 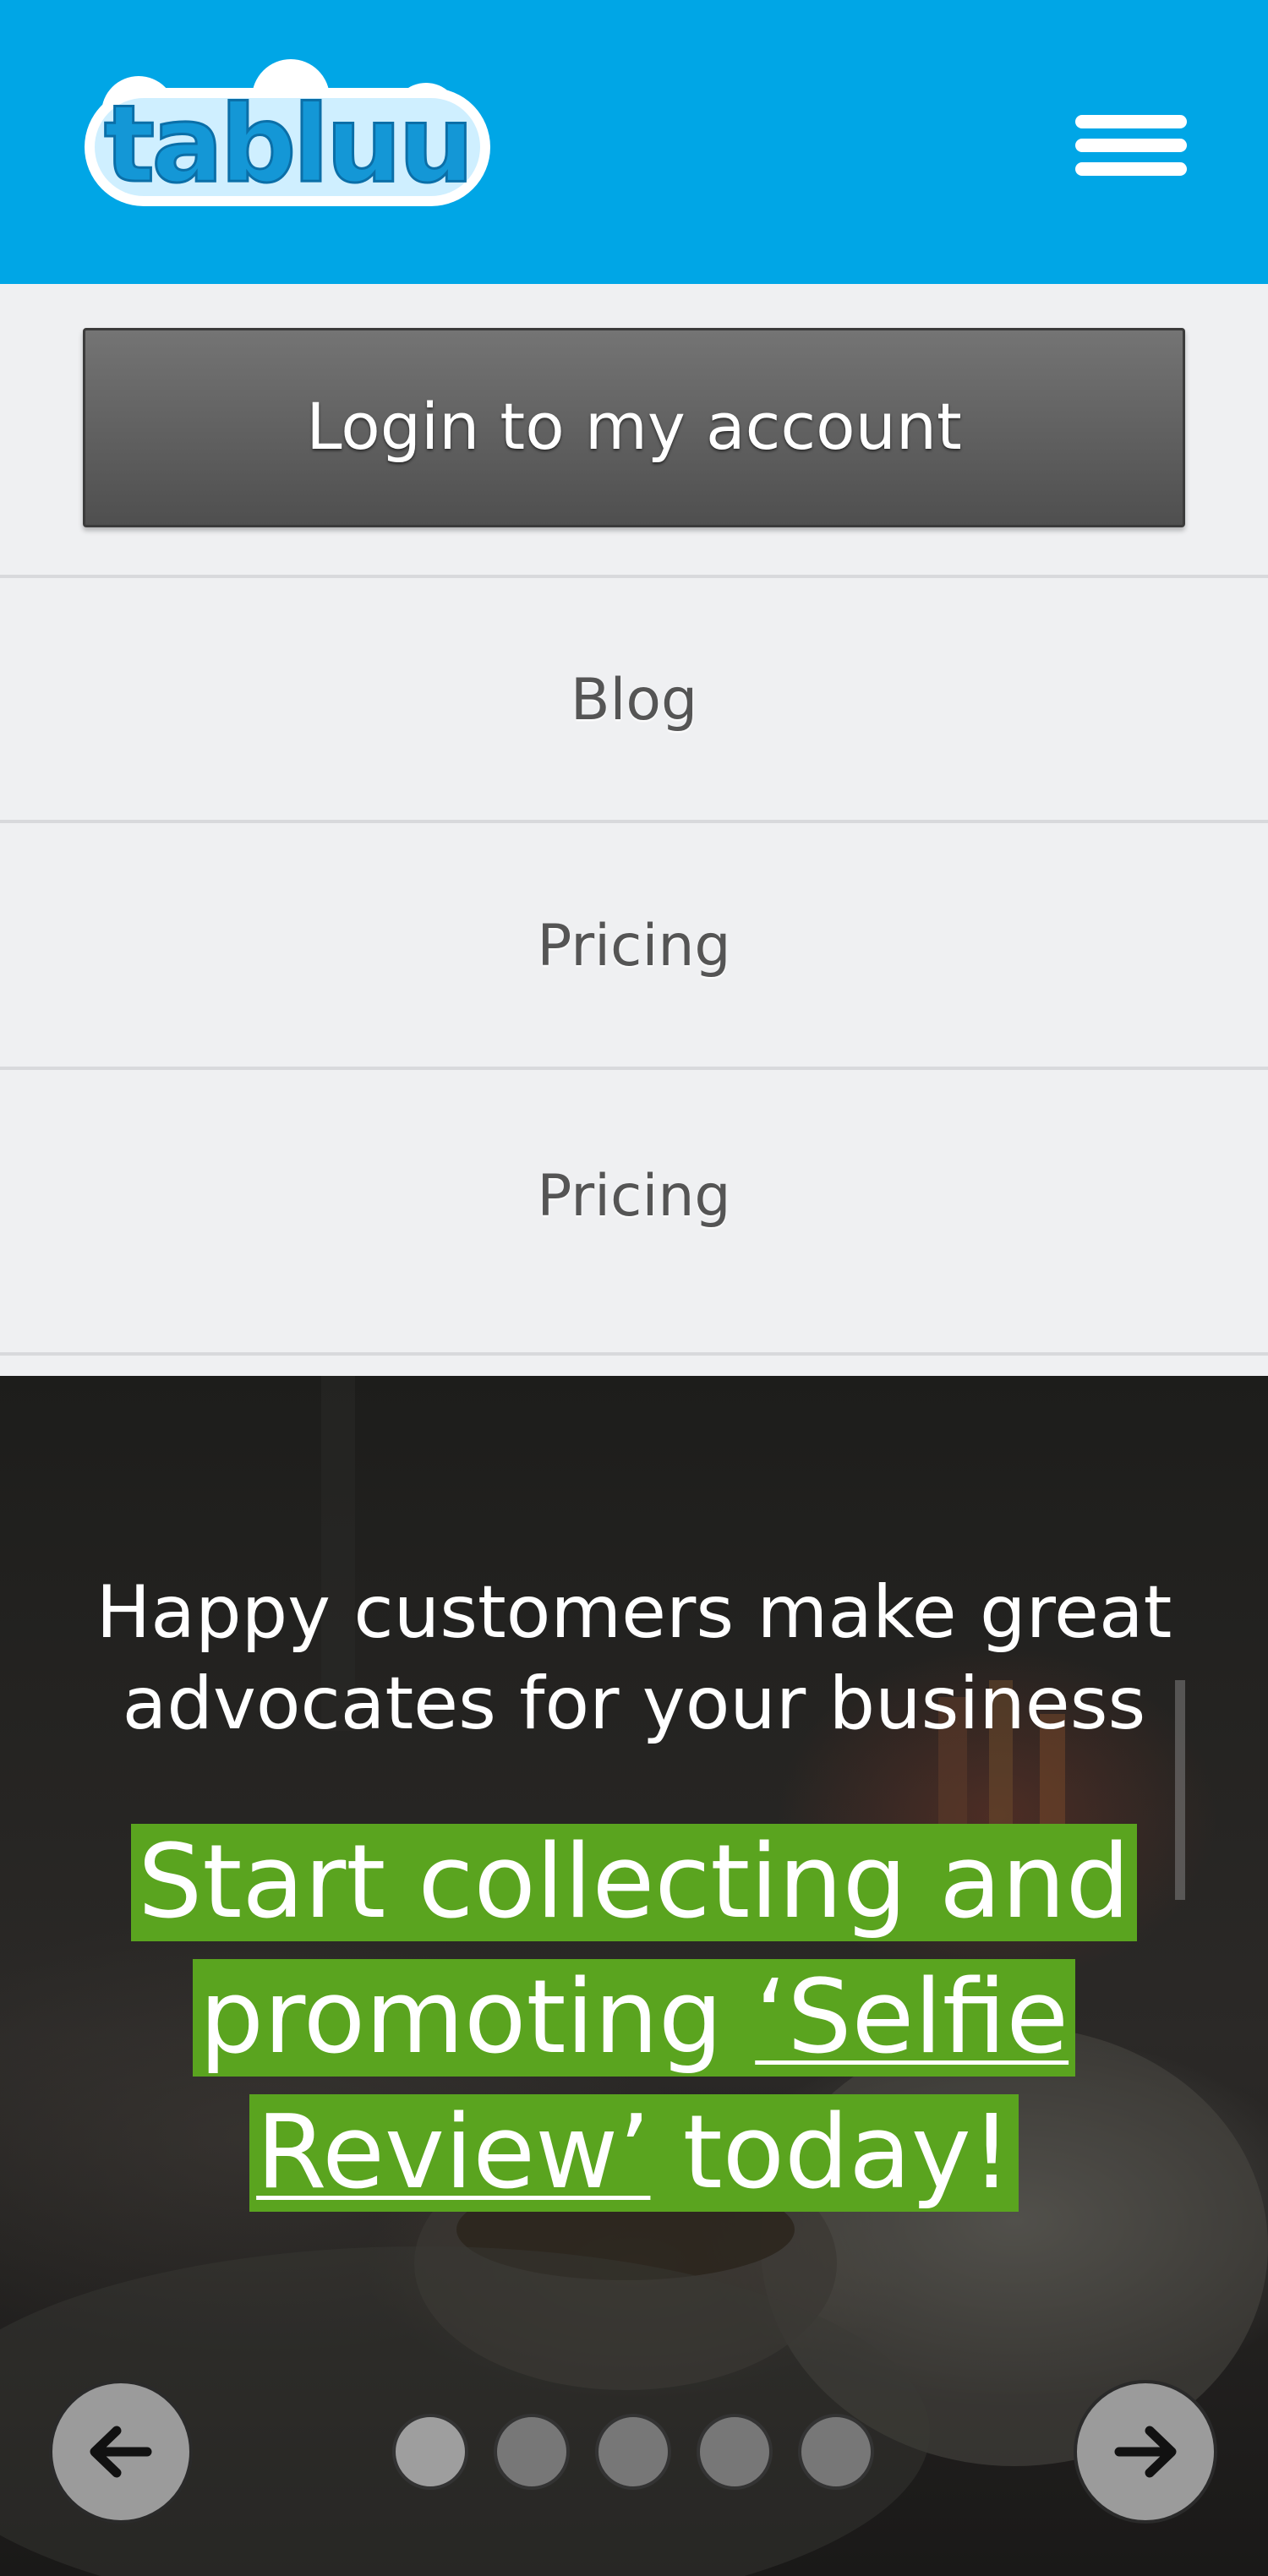 I want to click on slider-prev-button, so click(x=121, y=2452).